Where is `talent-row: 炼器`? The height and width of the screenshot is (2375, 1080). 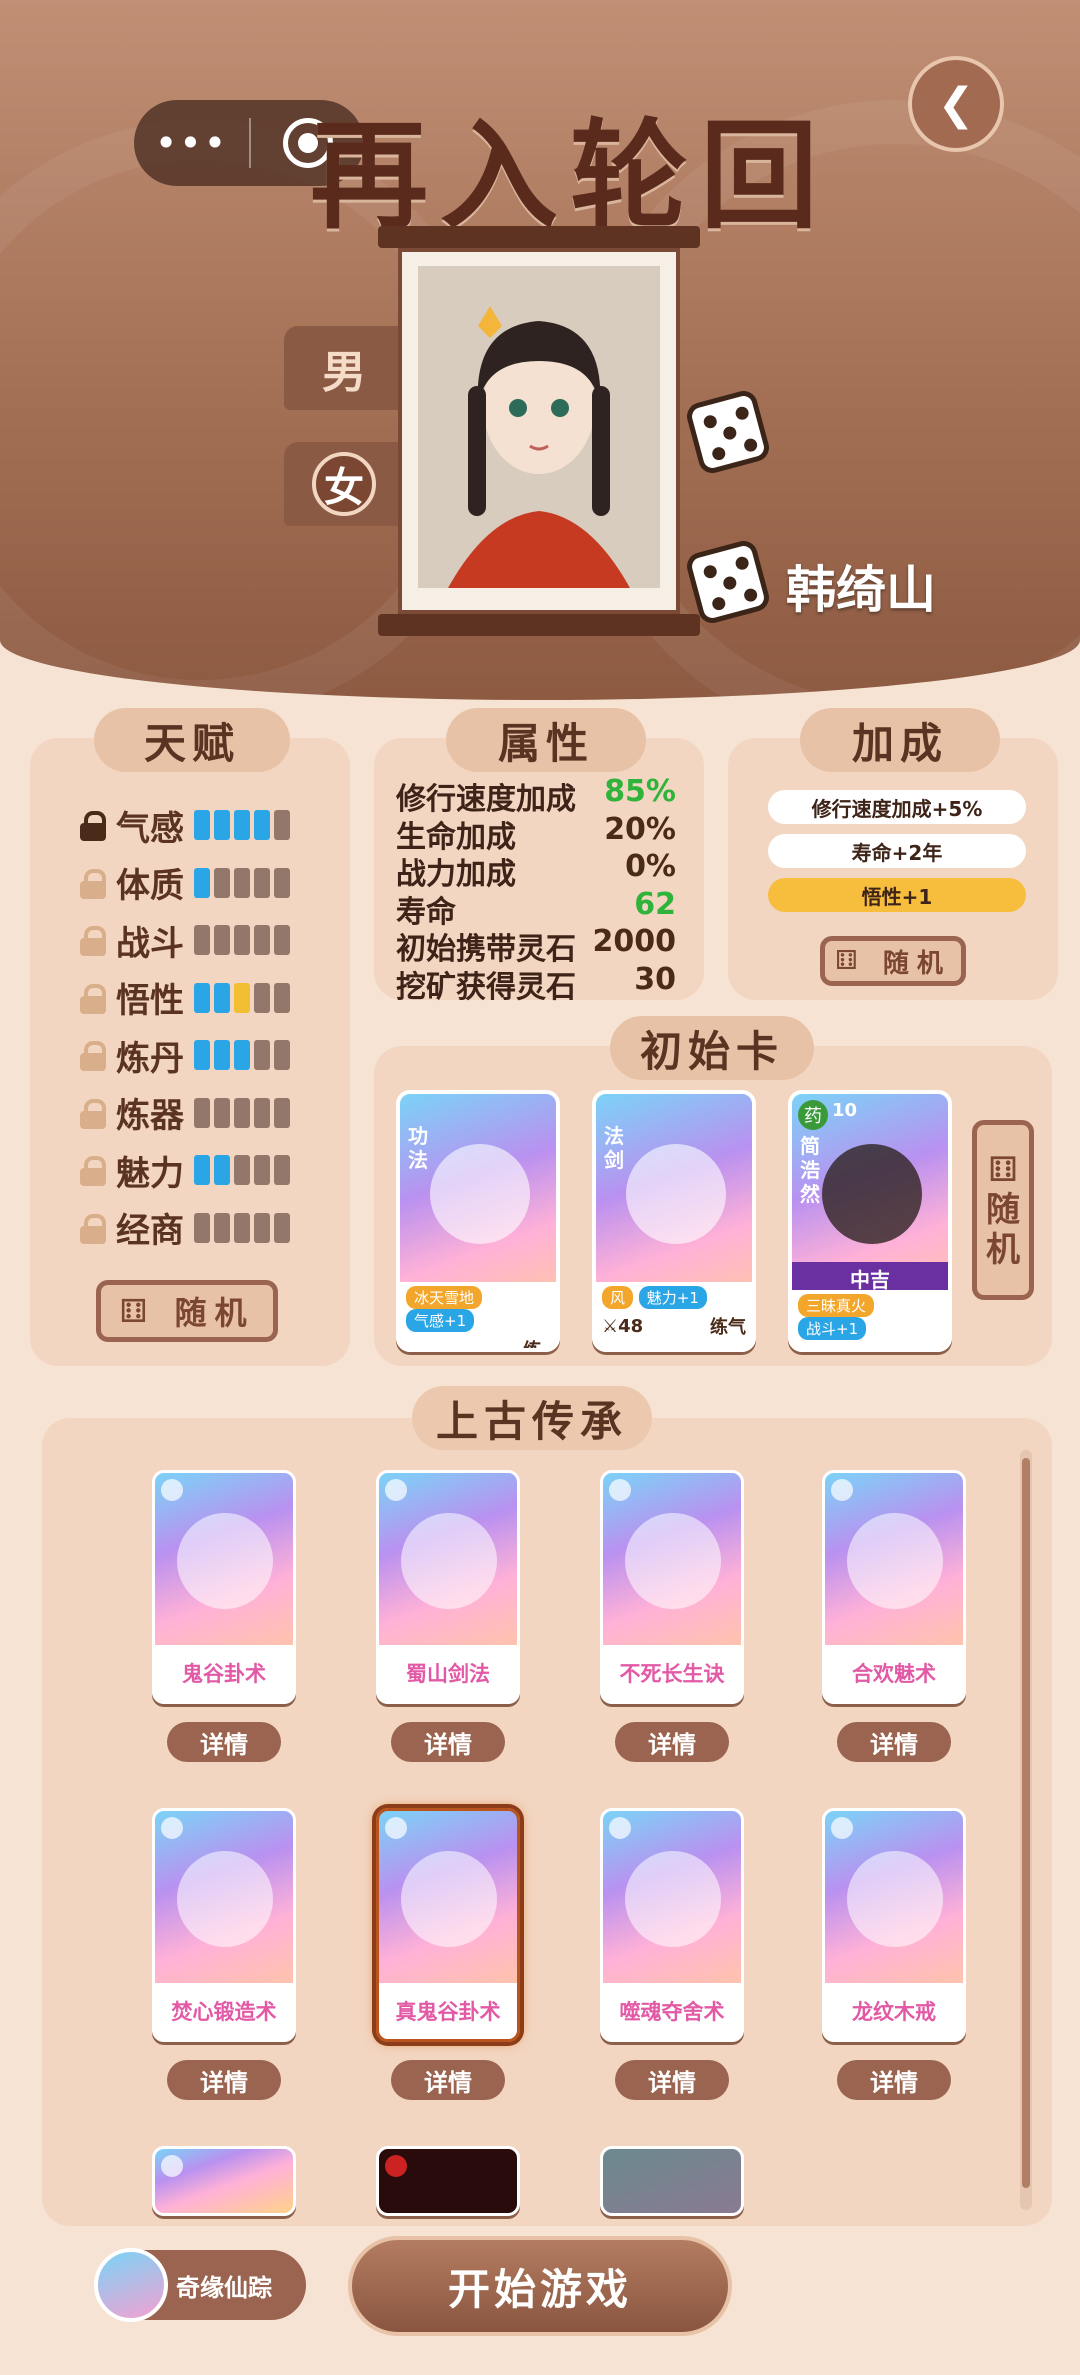
talent-row: 炼器 is located at coordinates (187, 1113).